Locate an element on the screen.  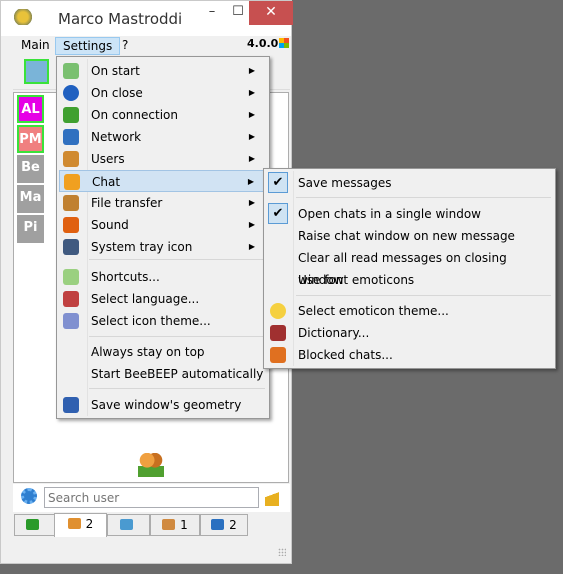
menu-item-system-tray-icon: System tray icon ▶ is located at coordinates (163, 247).